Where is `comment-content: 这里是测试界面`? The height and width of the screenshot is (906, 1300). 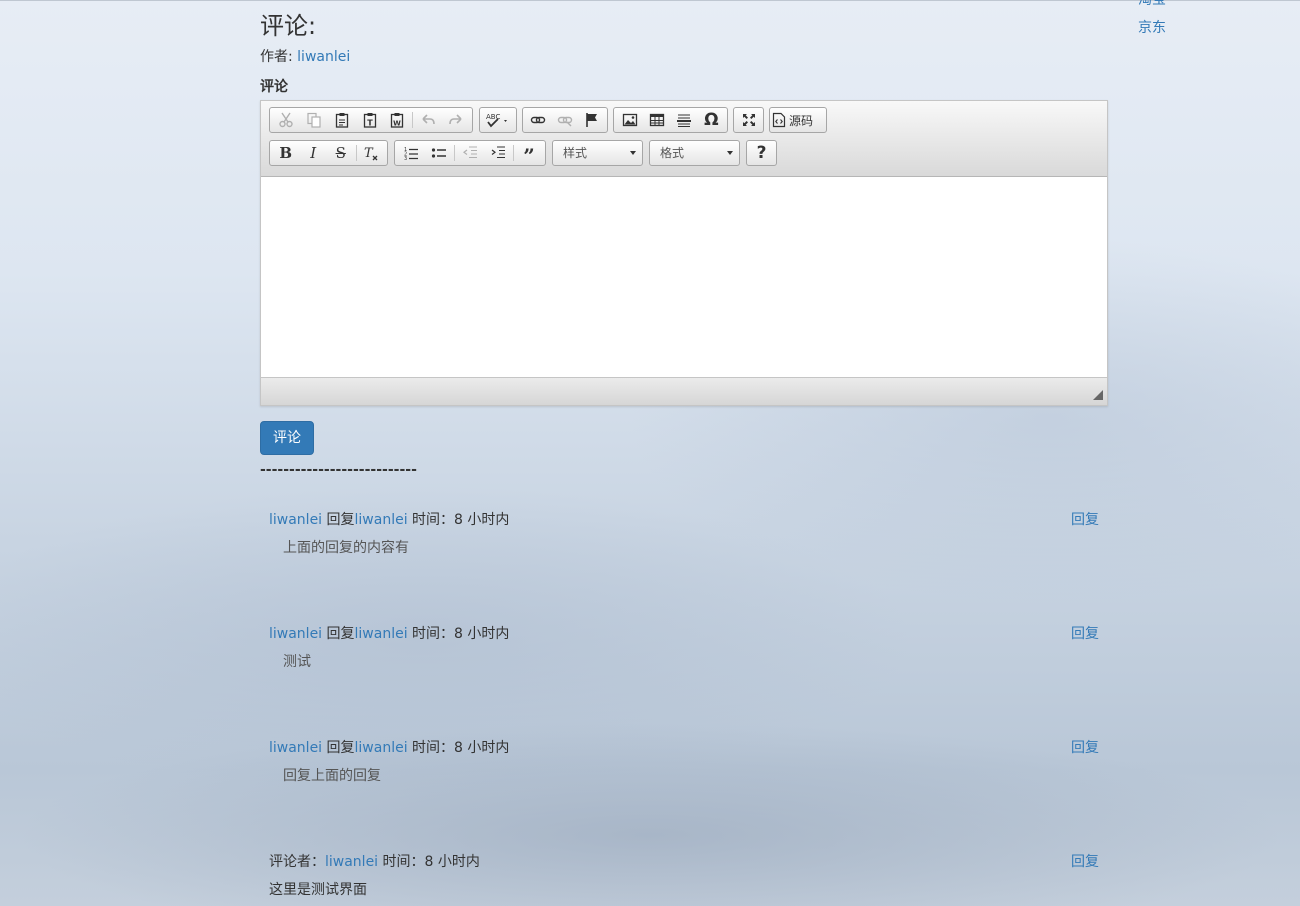 comment-content: 这里是测试界面 is located at coordinates (318, 890).